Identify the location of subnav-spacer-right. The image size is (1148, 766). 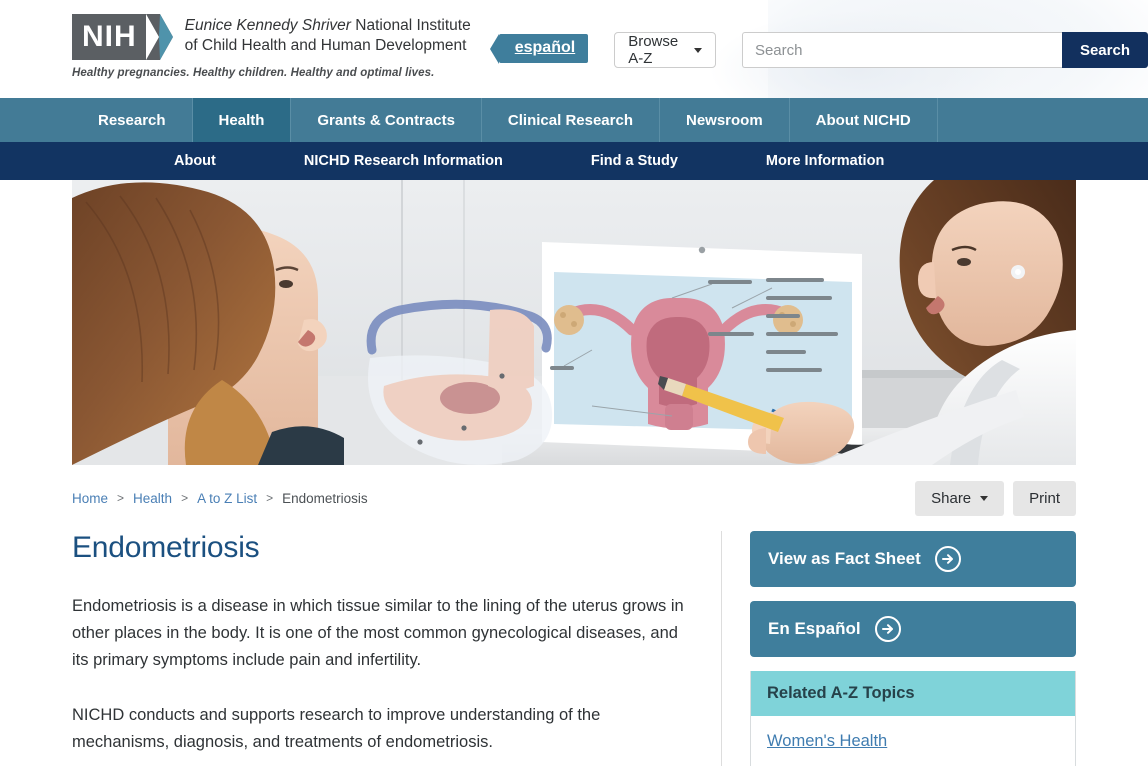
(1038, 161).